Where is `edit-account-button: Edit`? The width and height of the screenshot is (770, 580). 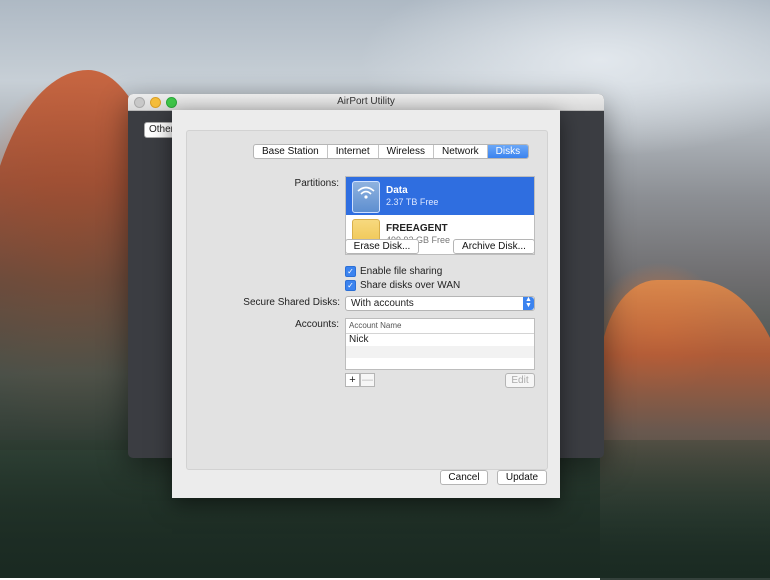 edit-account-button: Edit is located at coordinates (520, 380).